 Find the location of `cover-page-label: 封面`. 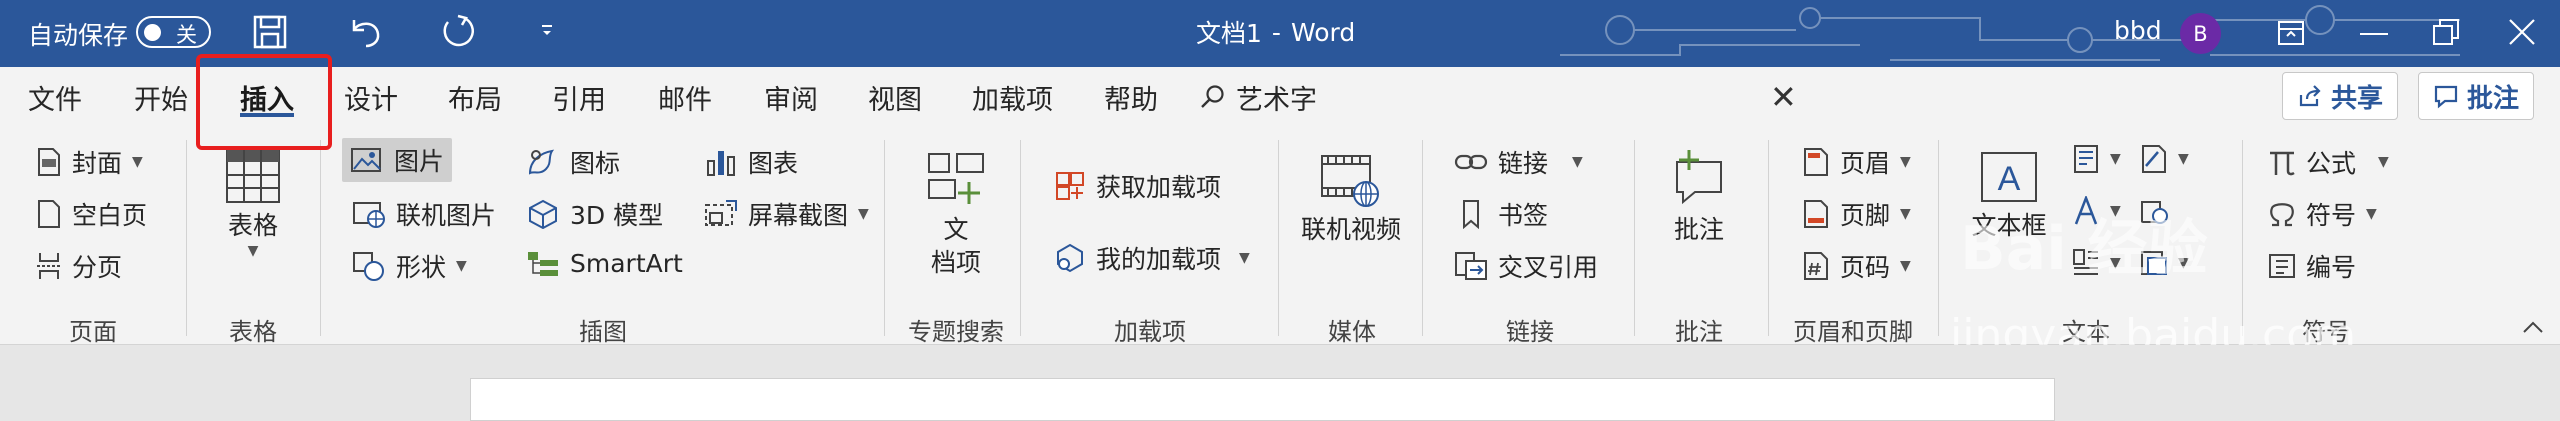

cover-page-label: 封面 is located at coordinates (97, 163).